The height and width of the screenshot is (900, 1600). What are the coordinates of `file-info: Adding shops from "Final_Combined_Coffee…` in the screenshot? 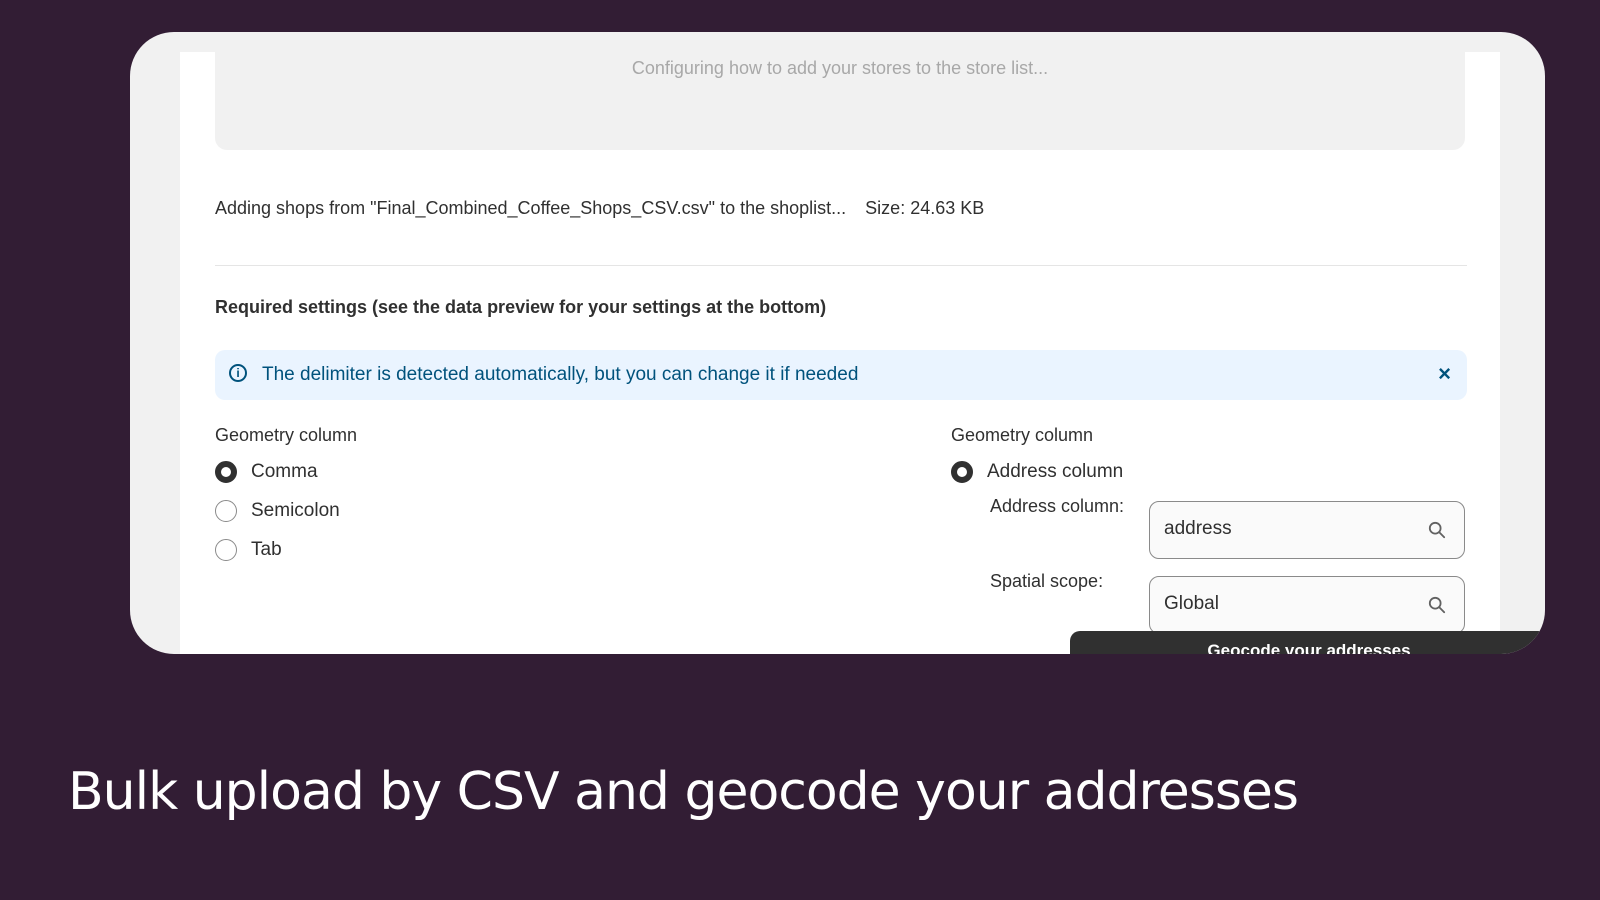 It's located at (599, 208).